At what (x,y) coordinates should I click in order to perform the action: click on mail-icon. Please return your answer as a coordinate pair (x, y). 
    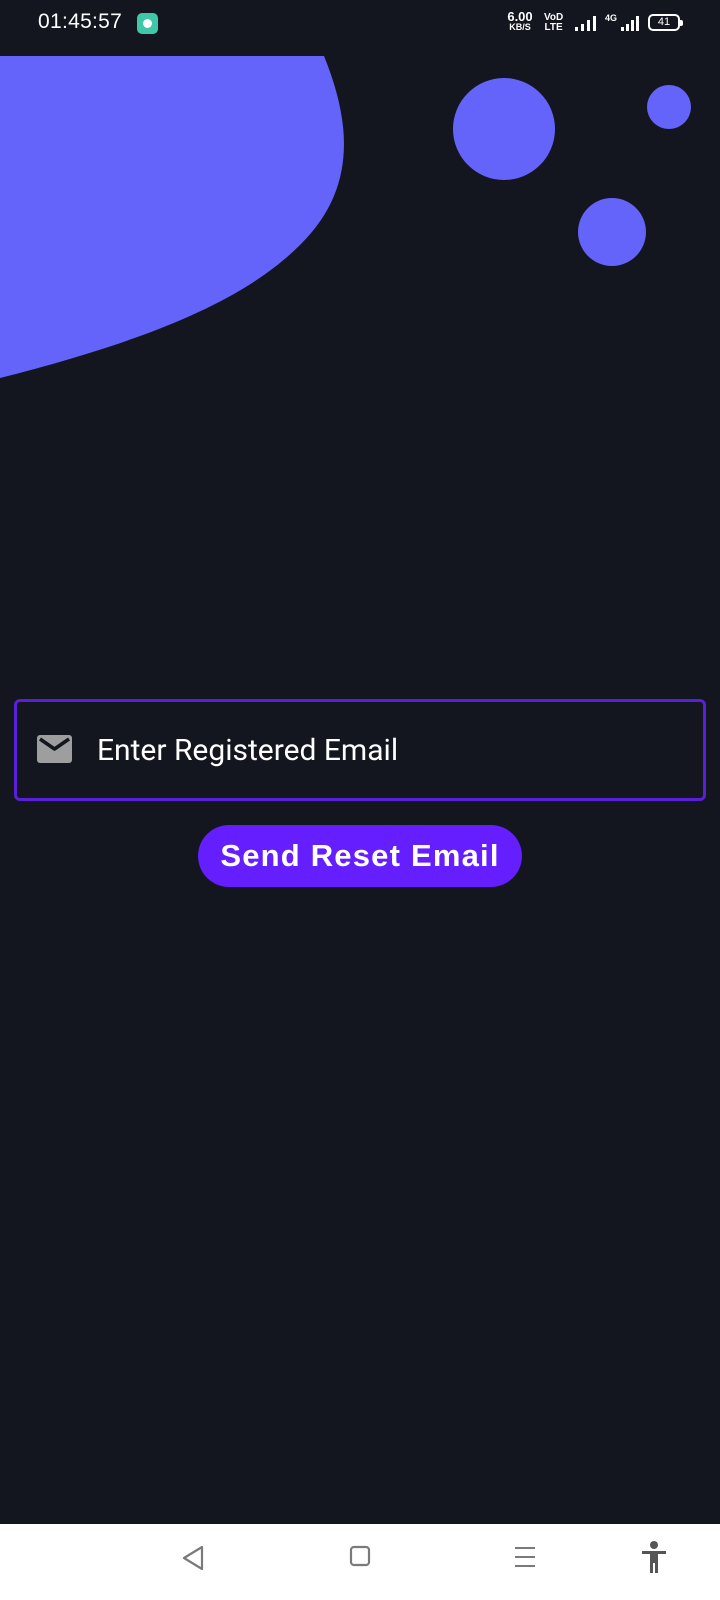
    Looking at the image, I should click on (54, 749).